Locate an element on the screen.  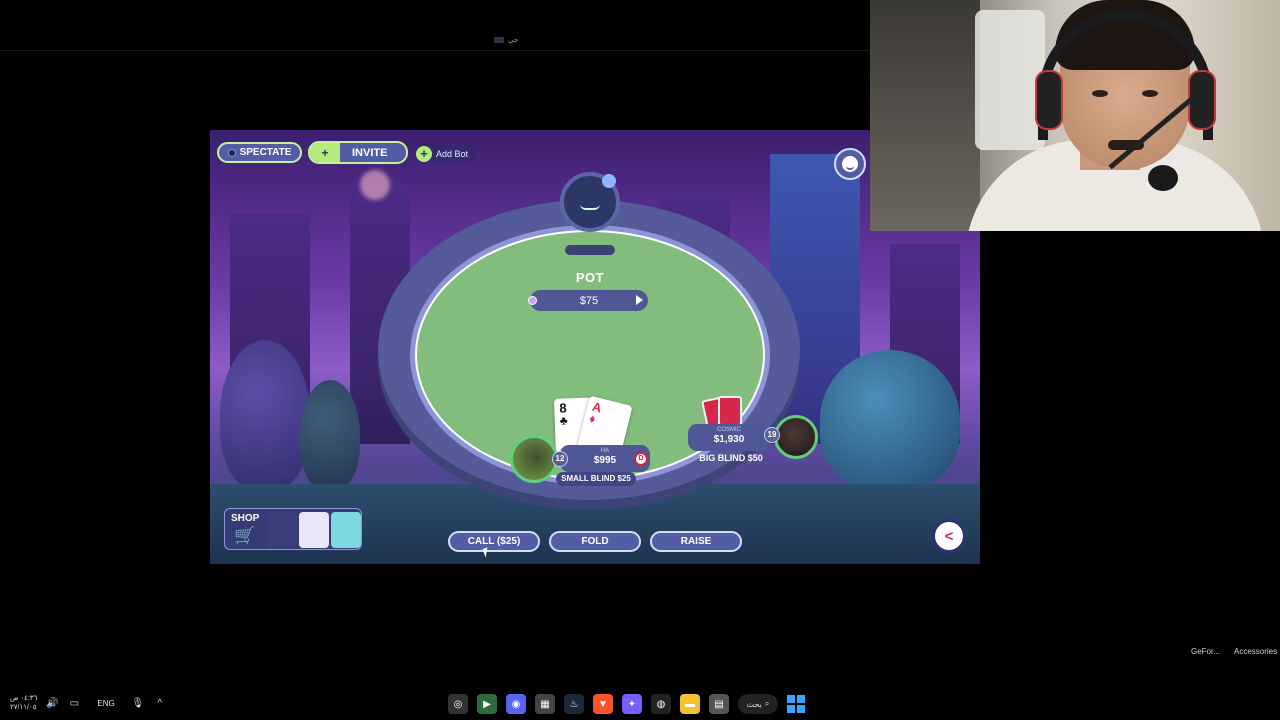
system-tray: ٠٤:٣٦ ص ٢٧/١١/٠٥ 🔊 ▭ ENG 🎙 ^ is located at coordinates (88, 703).